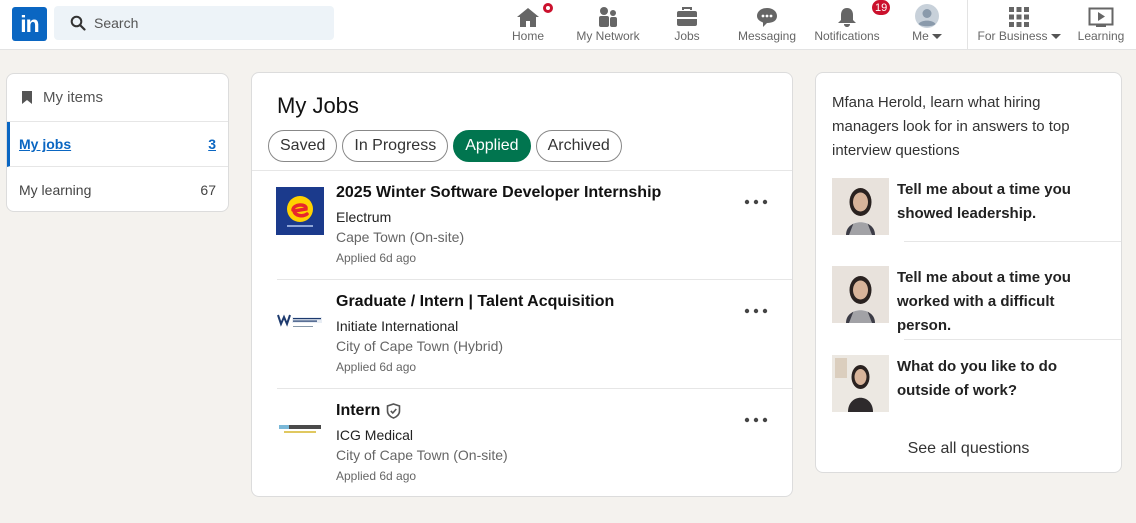 The height and width of the screenshot is (523, 1136). I want to click on job-title-text: Intern, so click(358, 411).